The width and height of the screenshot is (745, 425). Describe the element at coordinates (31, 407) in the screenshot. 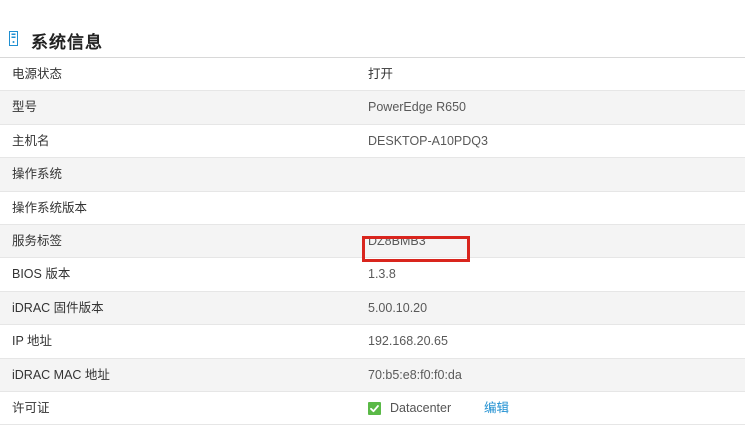

I see `row-label: 许可证` at that location.